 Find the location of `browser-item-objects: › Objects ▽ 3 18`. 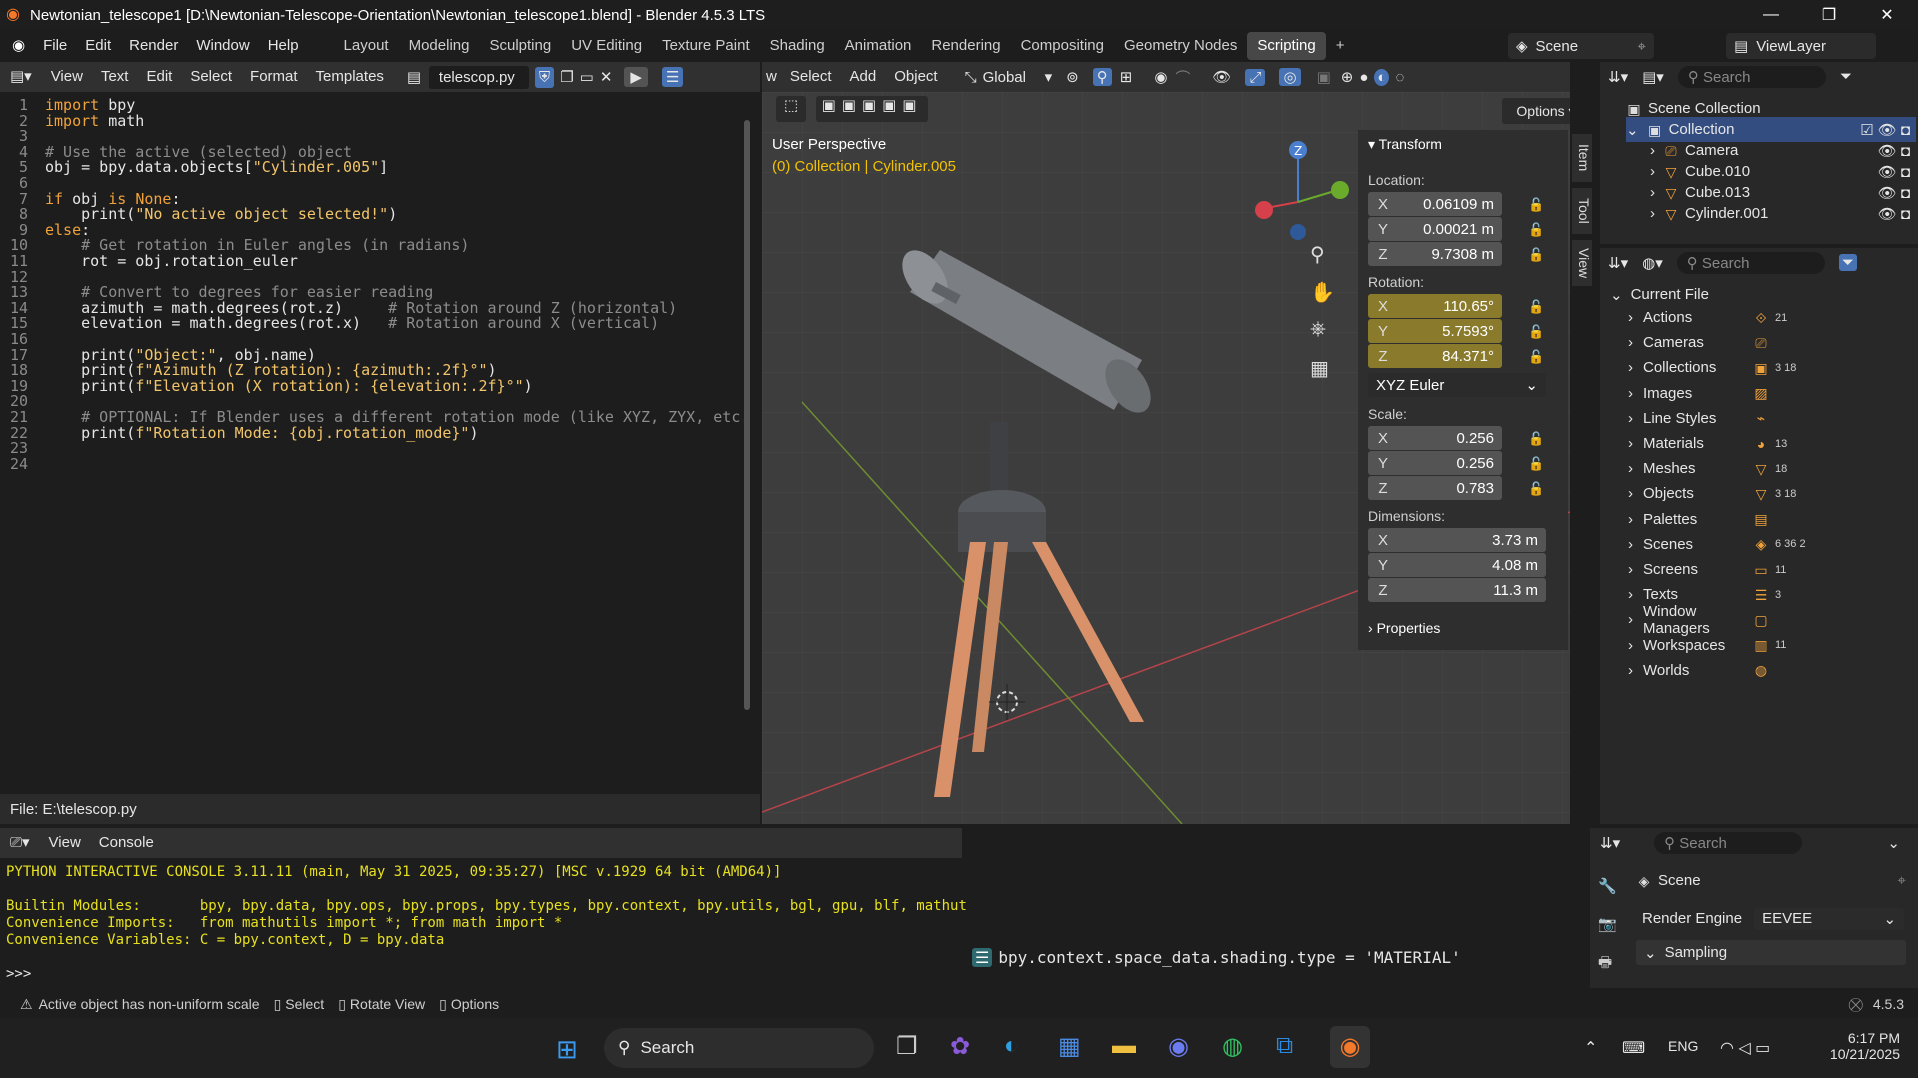

browser-item-objects: › Objects ▽ 3 18 is located at coordinates (1768, 493).